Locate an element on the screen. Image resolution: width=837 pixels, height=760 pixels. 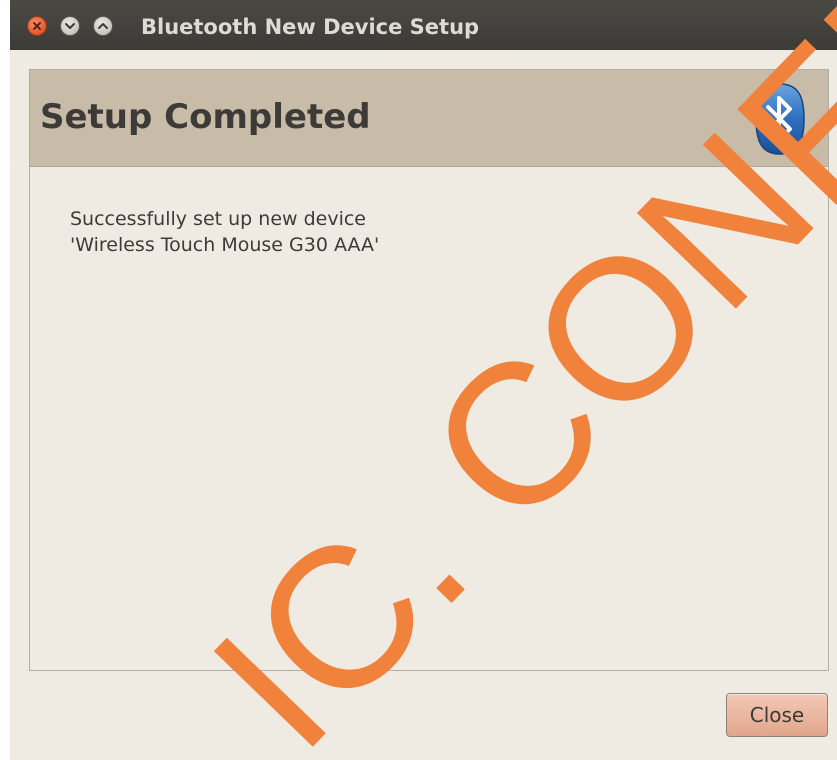
page-title: Setup Completed is located at coordinates (205, 117).